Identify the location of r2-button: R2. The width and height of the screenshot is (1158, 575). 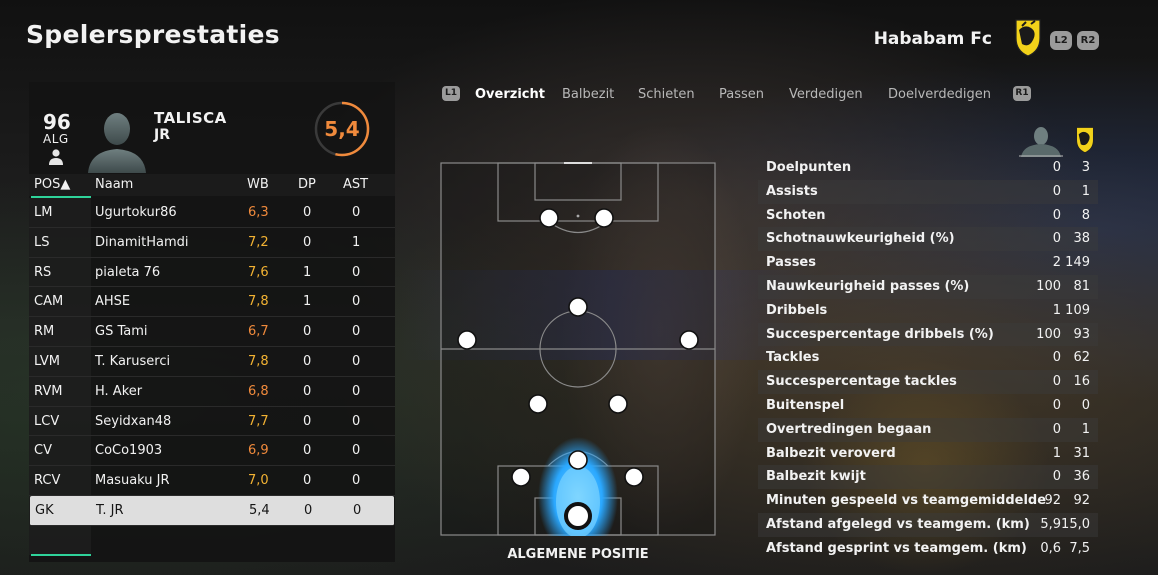
(1088, 40).